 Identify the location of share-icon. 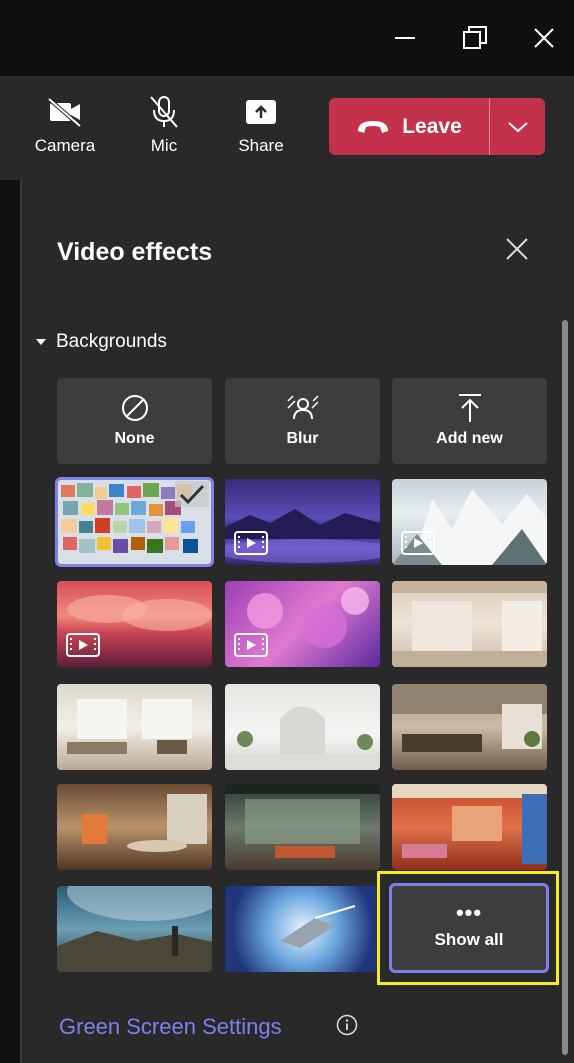
(261, 112).